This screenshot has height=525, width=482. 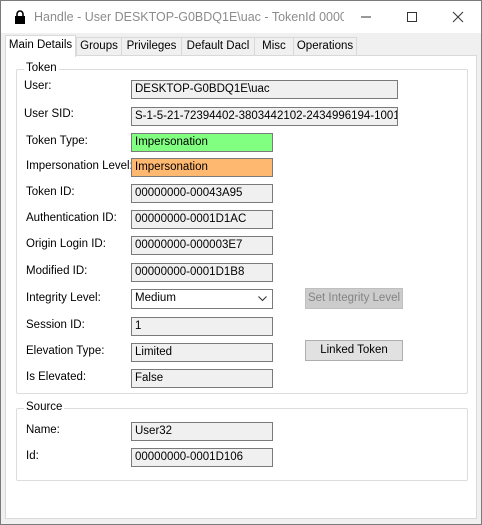 I want to click on source-group-title: Source, so click(x=44, y=407).